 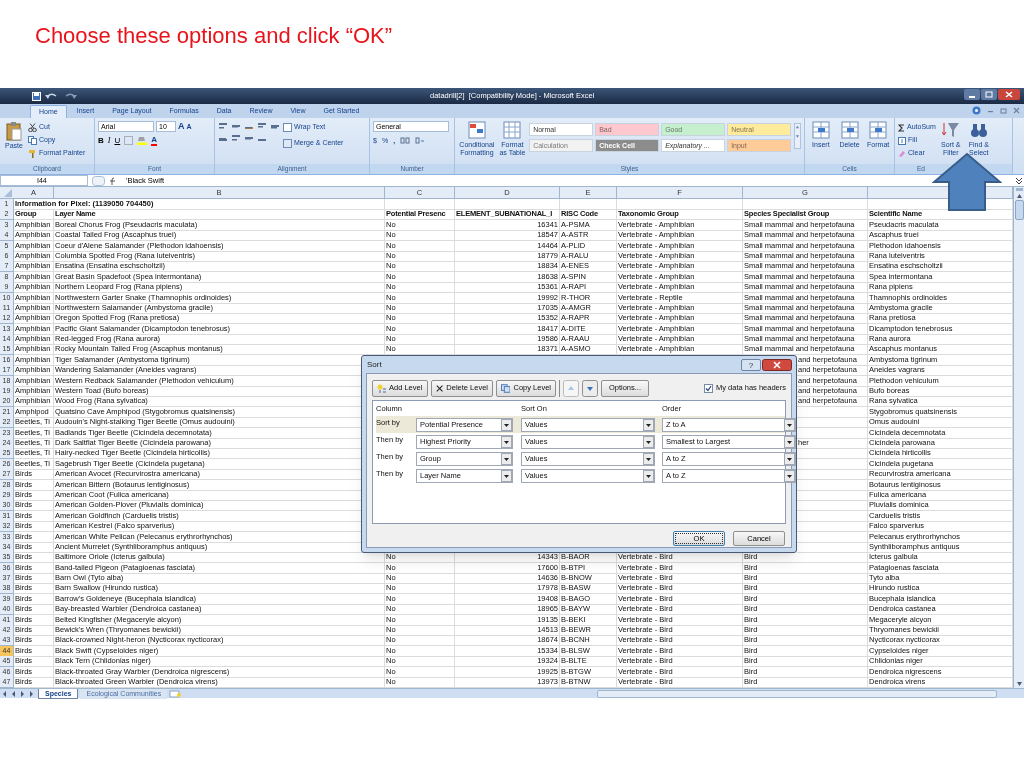 What do you see at coordinates (972, 94) in the screenshot?
I see `minimize-icon` at bounding box center [972, 94].